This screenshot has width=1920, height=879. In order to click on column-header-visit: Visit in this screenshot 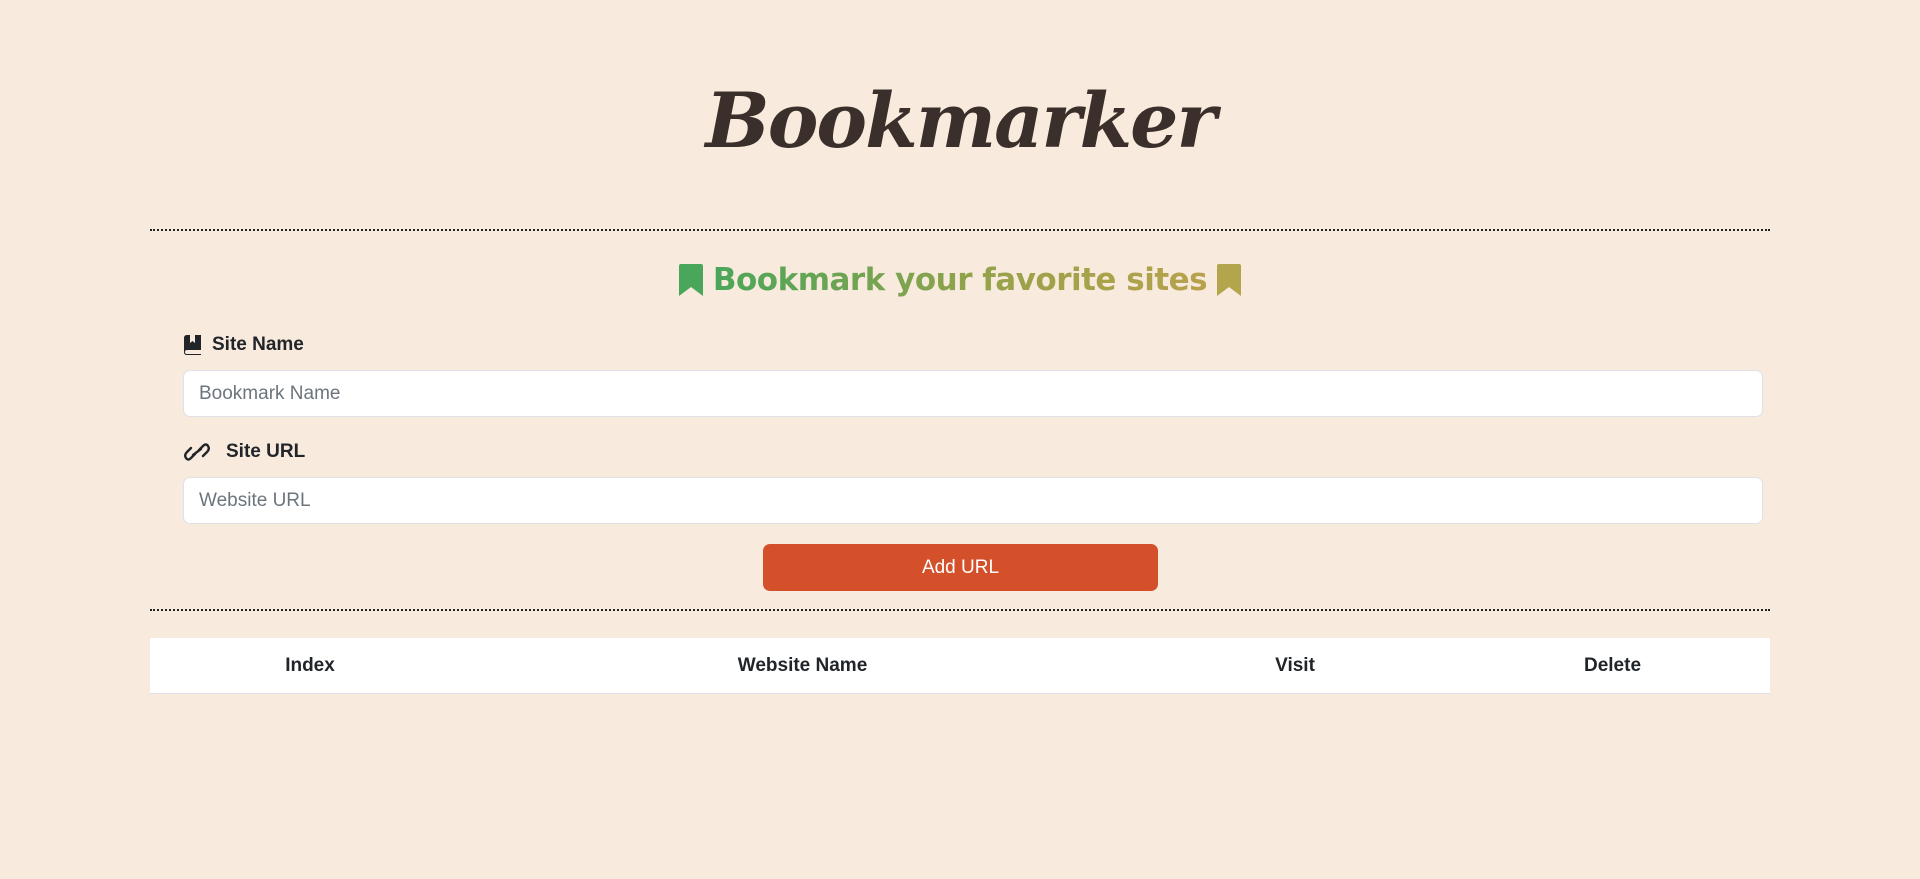, I will do `click(1295, 665)`.